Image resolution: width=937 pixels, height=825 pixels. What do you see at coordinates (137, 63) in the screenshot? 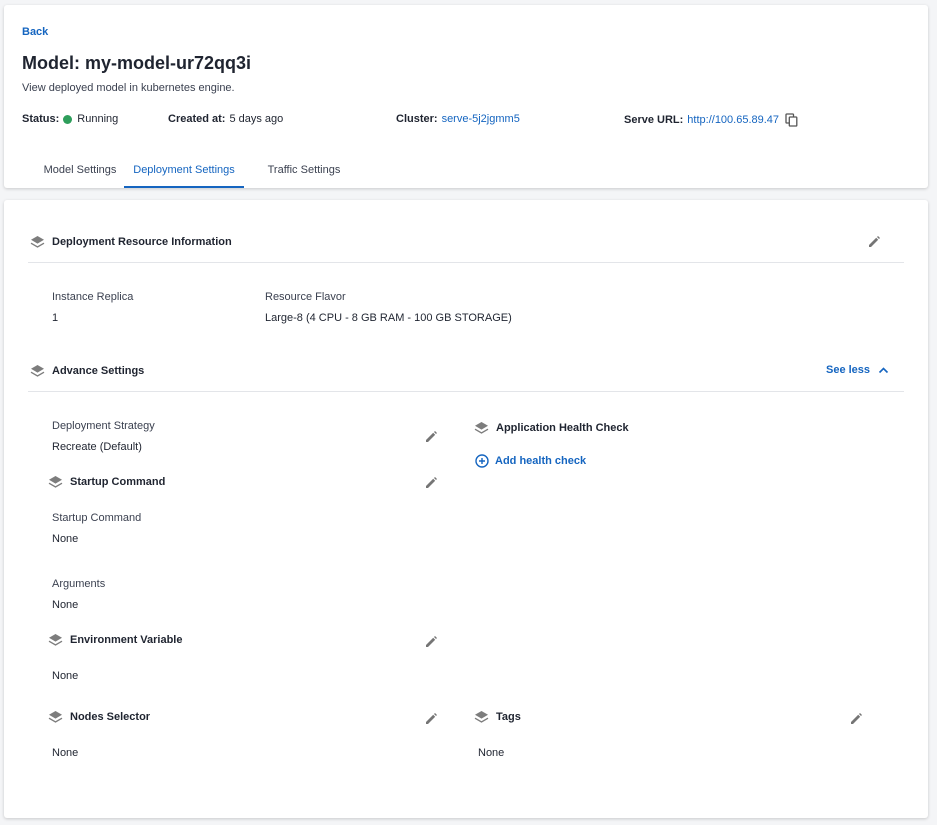
I see `page-title: Model: my-model-ur72qq3i` at bounding box center [137, 63].